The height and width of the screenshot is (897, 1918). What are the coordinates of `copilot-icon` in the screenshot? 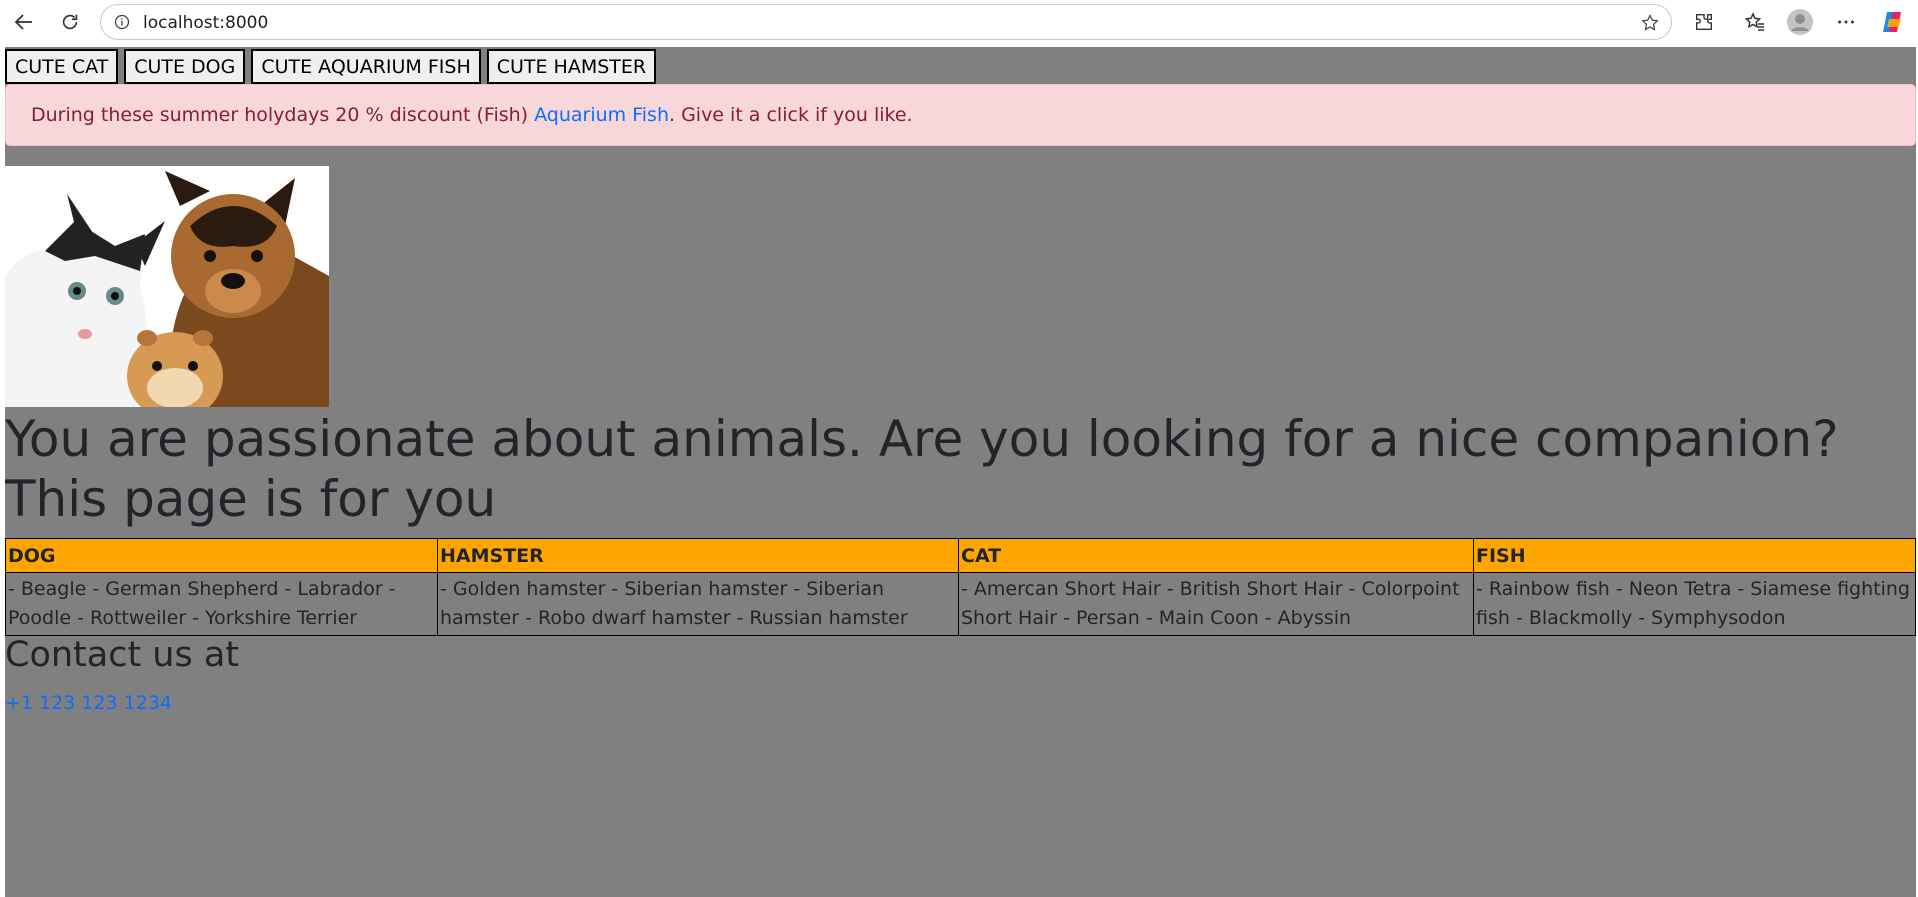 It's located at (1892, 22).